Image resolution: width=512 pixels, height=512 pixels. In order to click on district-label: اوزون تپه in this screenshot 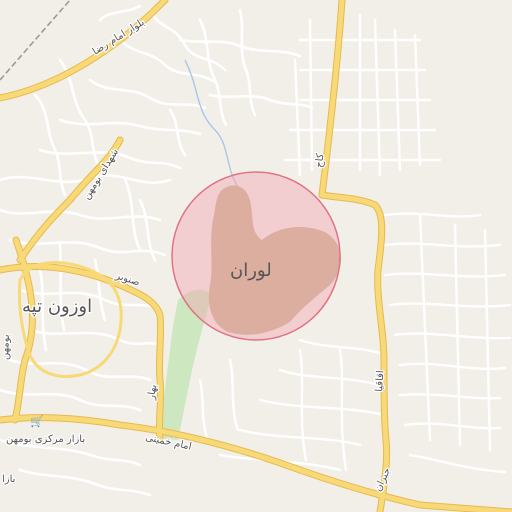, I will do `click(57, 306)`.